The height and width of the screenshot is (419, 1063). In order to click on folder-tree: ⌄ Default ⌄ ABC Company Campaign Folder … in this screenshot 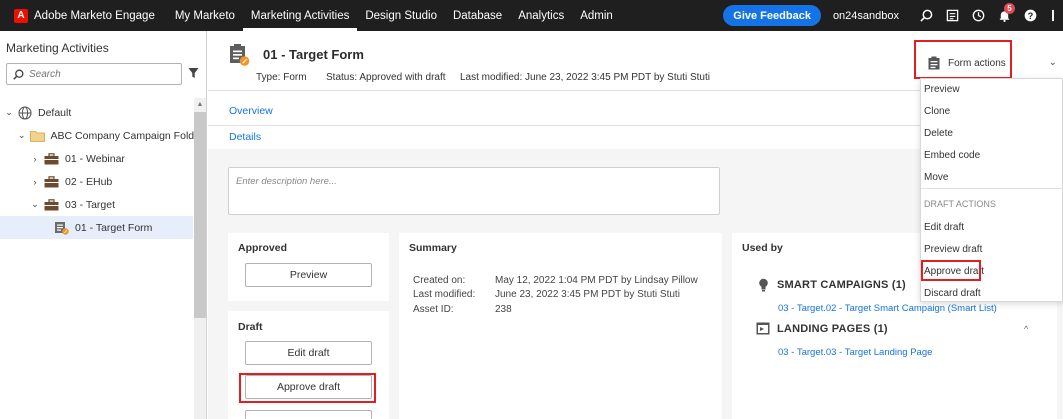, I will do `click(101, 170)`.